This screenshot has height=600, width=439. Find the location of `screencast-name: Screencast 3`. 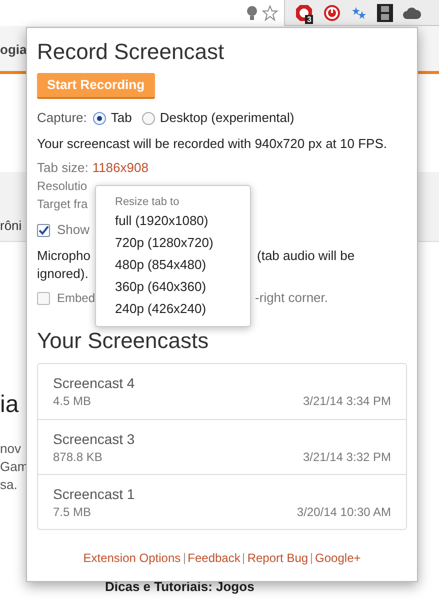

screencast-name: Screencast 3 is located at coordinates (94, 439).